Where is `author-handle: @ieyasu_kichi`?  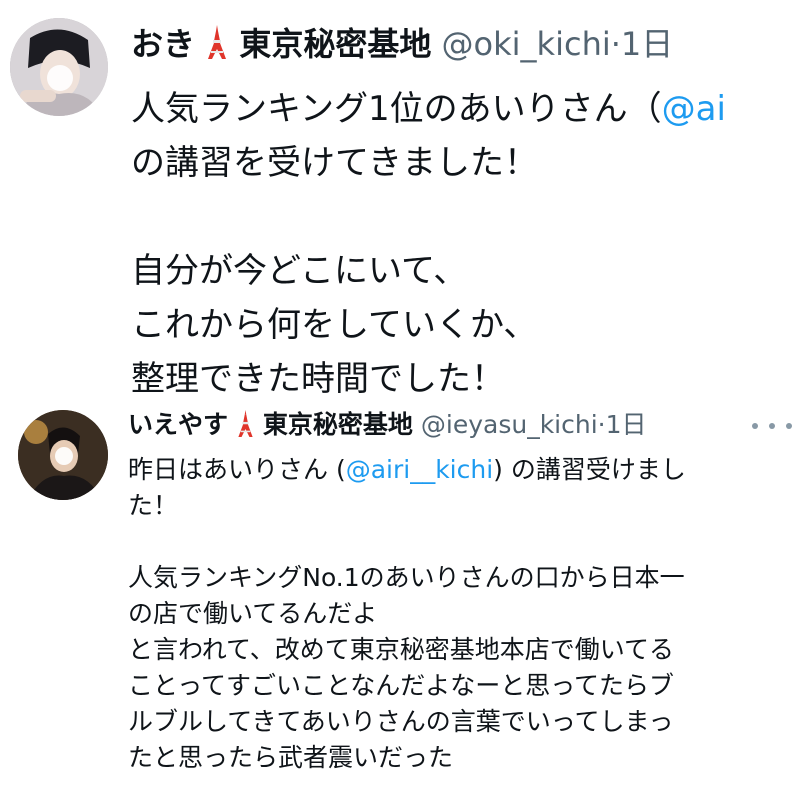 author-handle: @ieyasu_kichi is located at coordinates (509, 424).